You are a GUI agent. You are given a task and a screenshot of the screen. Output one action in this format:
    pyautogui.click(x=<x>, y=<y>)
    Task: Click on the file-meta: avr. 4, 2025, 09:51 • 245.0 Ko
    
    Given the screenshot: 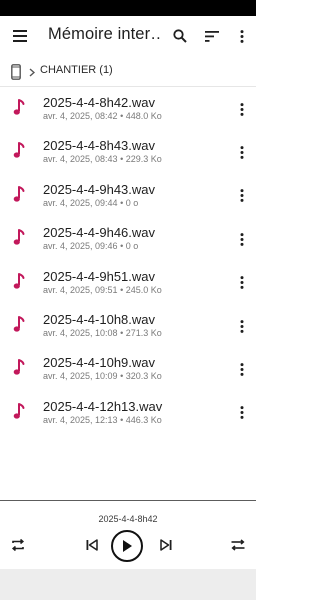 What is the action you would take?
    pyautogui.click(x=102, y=290)
    